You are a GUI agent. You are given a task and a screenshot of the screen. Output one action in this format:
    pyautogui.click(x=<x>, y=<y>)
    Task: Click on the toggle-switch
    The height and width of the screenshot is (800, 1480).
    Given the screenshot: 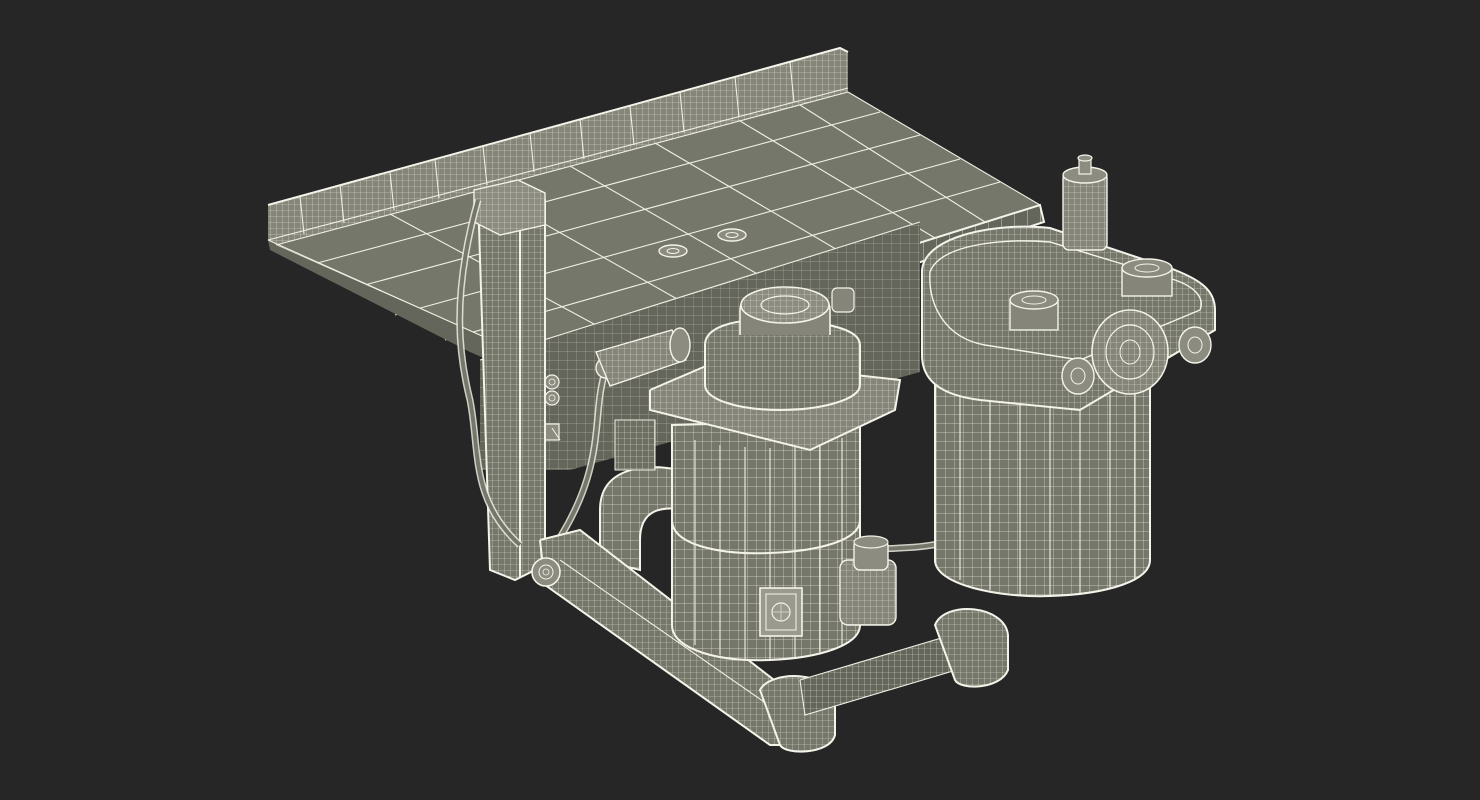 What is the action you would take?
    pyautogui.click(x=552, y=432)
    